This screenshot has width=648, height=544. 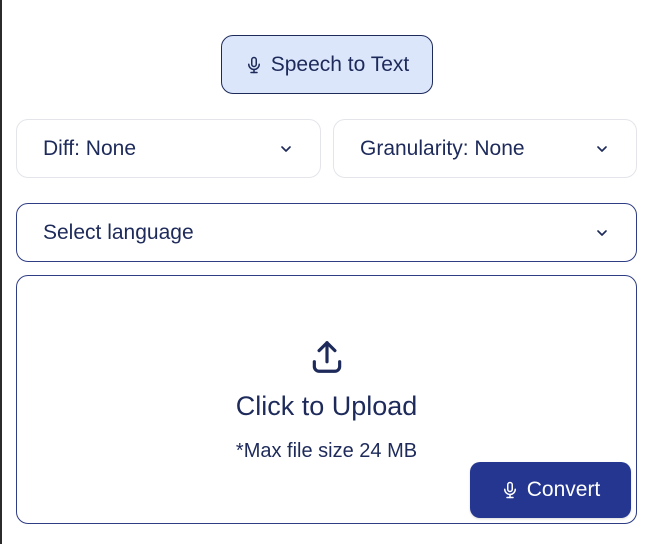 I want to click on granularity-select: Granularity: None, so click(x=485, y=148).